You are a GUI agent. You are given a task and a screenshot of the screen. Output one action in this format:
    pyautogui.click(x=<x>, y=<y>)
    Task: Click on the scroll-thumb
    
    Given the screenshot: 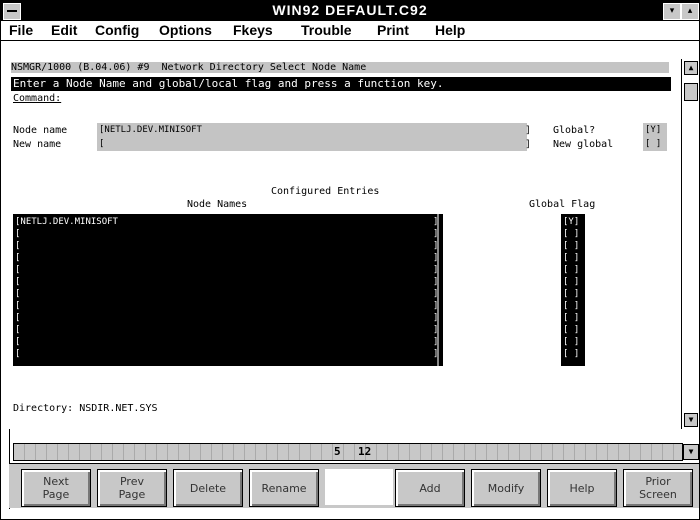 What is the action you would take?
    pyautogui.click(x=691, y=92)
    